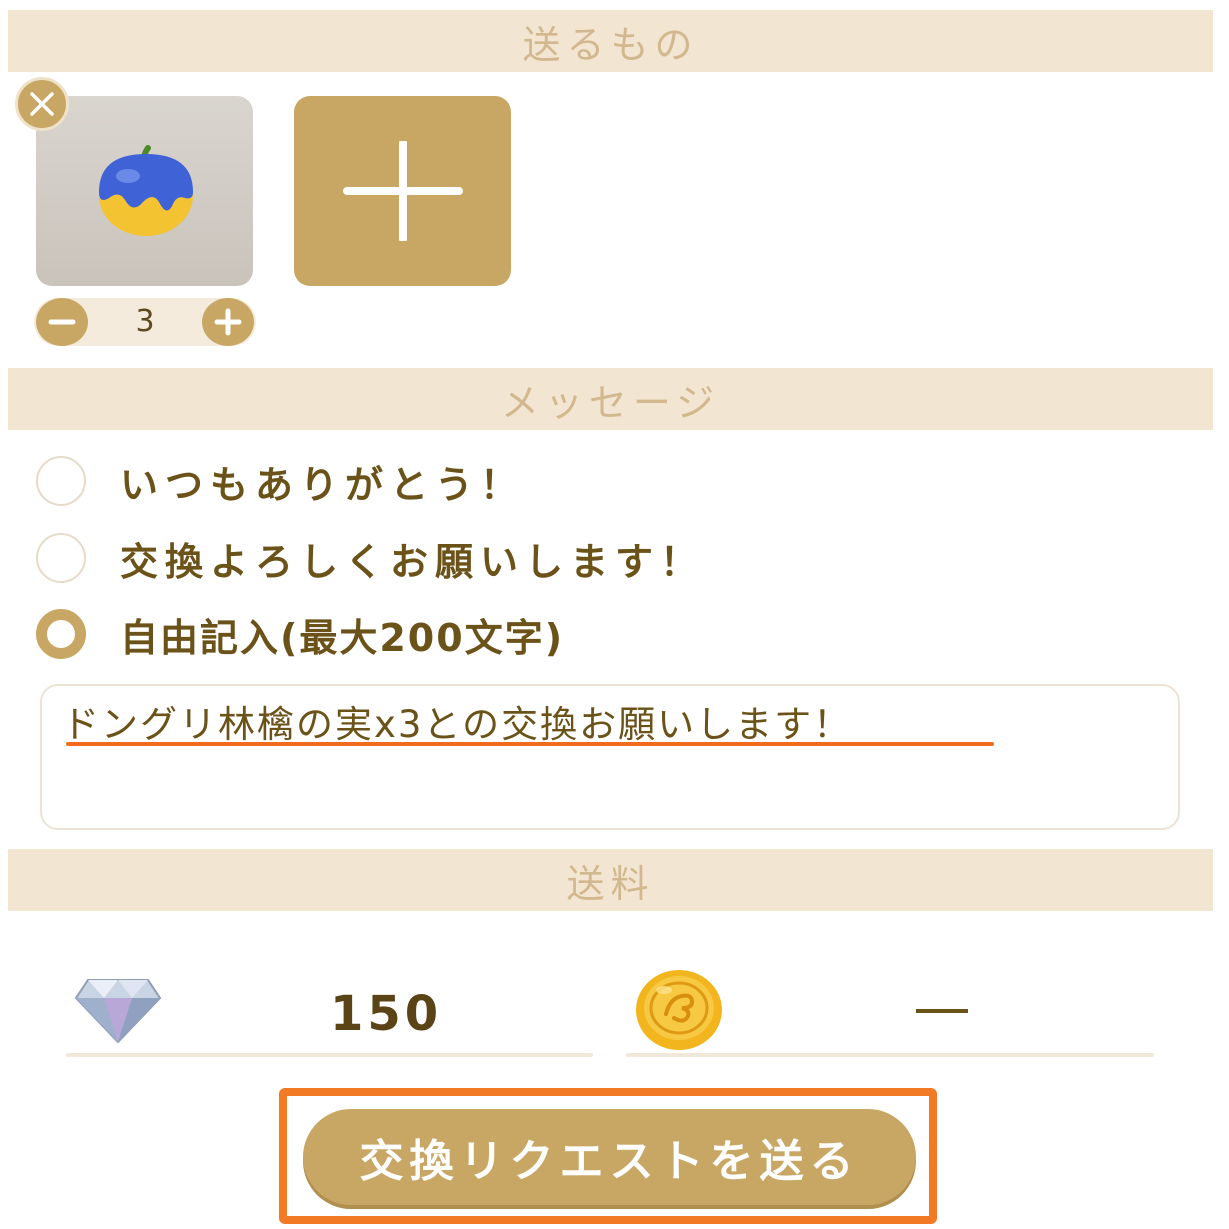  Describe the element at coordinates (342, 637) in the screenshot. I see `message-option-label: 自由記入(最大200文字)` at that location.